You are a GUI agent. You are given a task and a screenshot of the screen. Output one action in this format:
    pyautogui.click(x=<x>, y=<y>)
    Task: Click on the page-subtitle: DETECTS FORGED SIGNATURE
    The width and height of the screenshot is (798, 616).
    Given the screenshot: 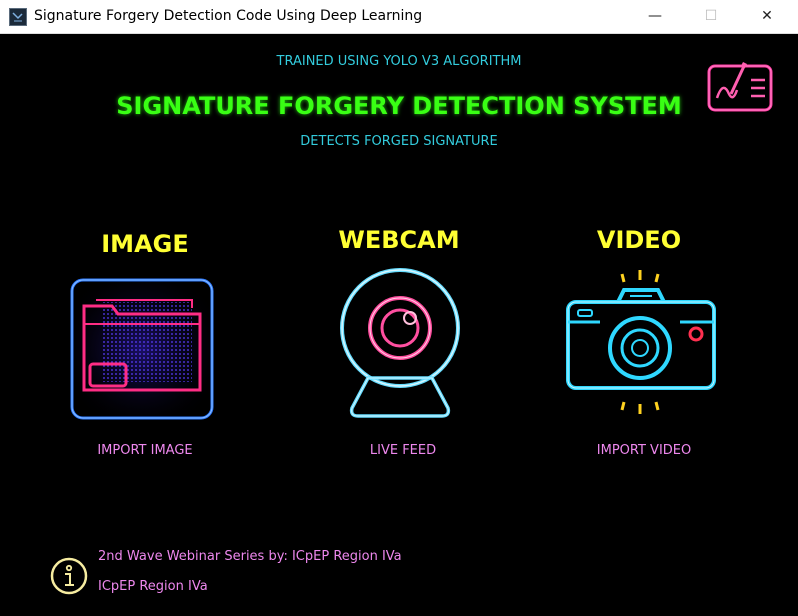 What is the action you would take?
    pyautogui.click(x=399, y=141)
    